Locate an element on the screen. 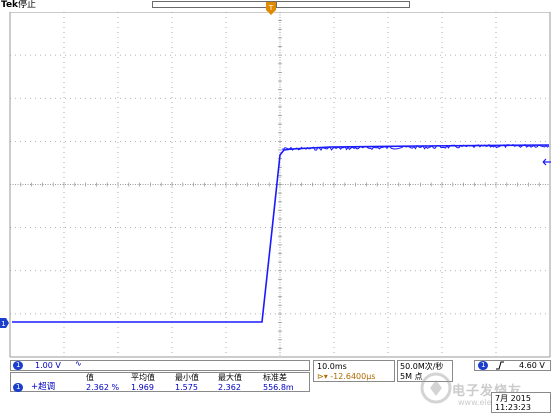 This screenshot has height=413, width=551. timebase-readout: 10.0ms ⊳▾ -12.6400µs is located at coordinates (354, 371).